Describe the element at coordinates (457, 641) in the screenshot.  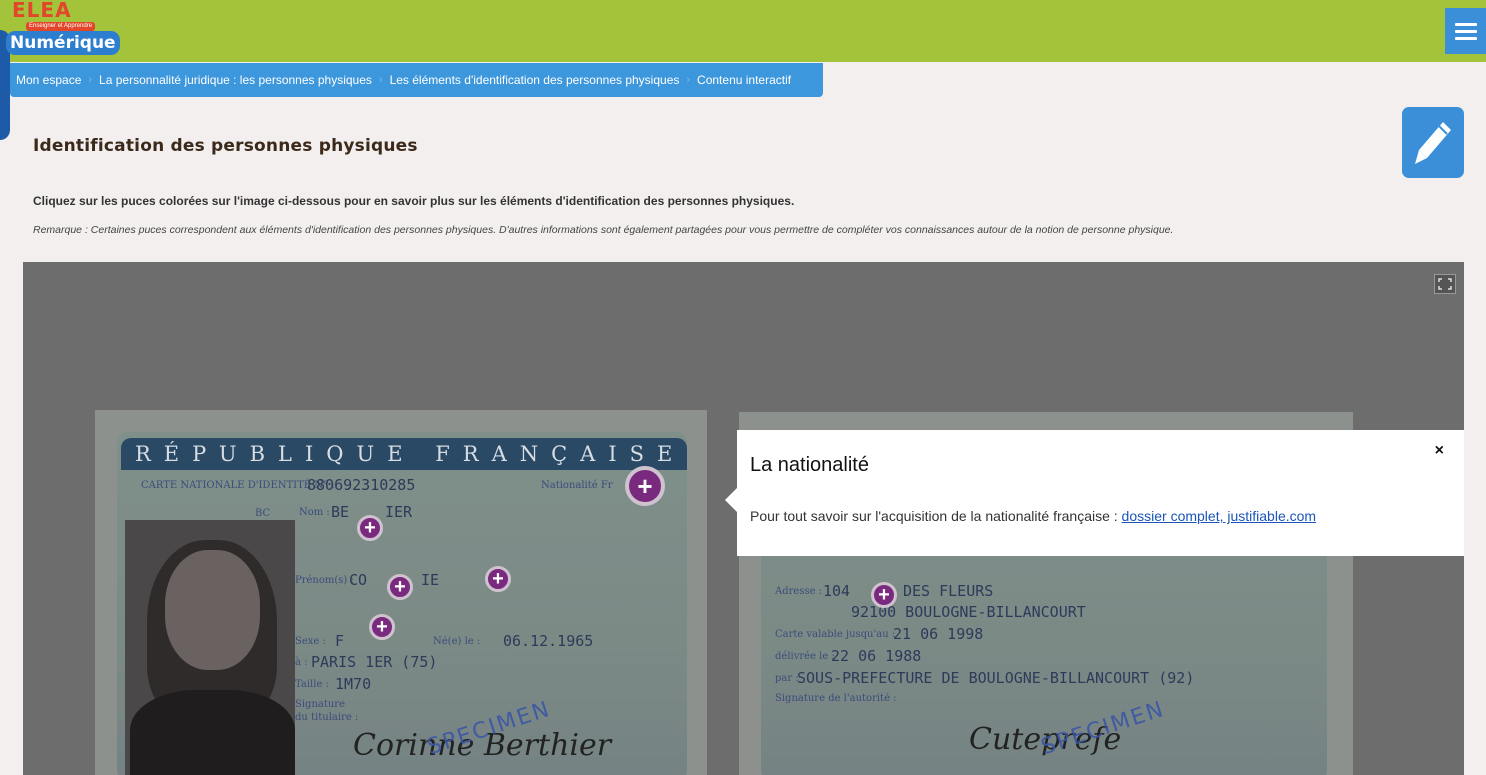
I see `nele-label: Né(e) le :` at that location.